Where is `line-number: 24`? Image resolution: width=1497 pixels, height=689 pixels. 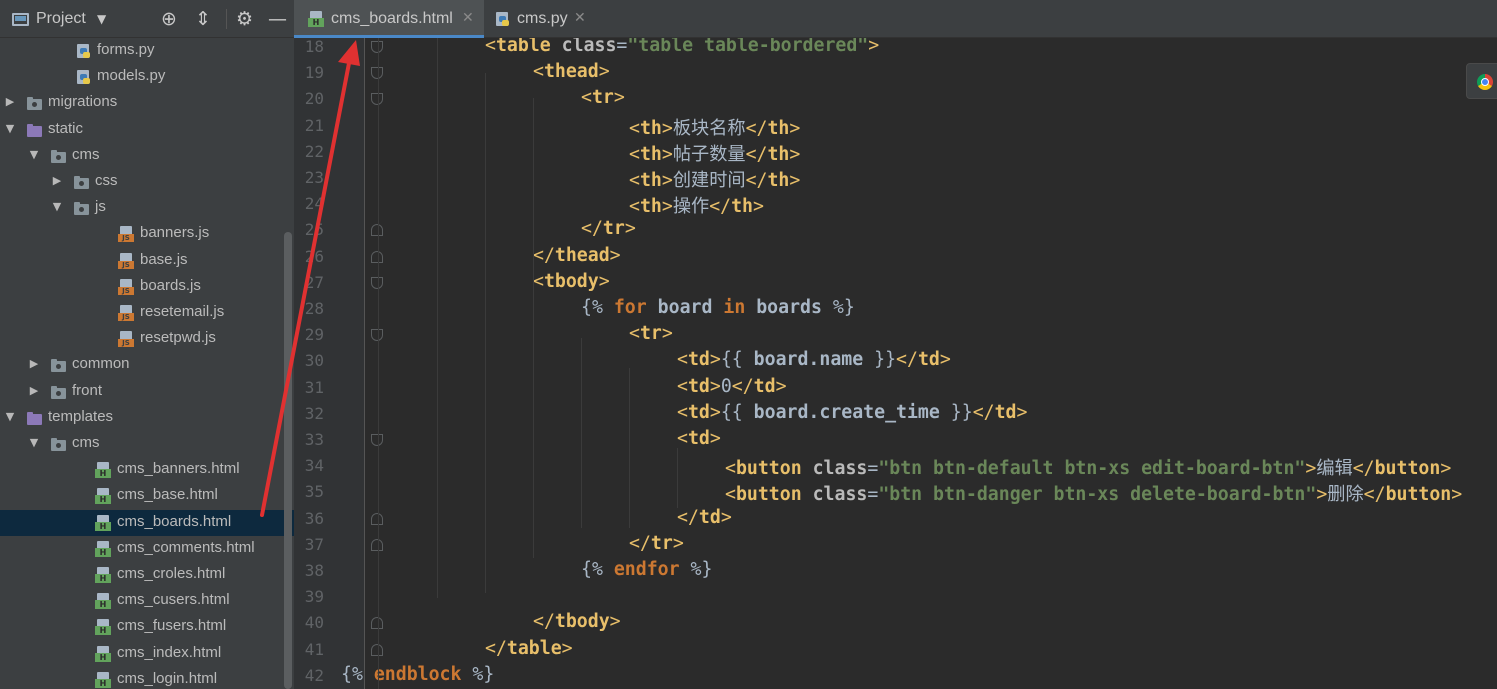 line-number: 24 is located at coordinates (314, 204).